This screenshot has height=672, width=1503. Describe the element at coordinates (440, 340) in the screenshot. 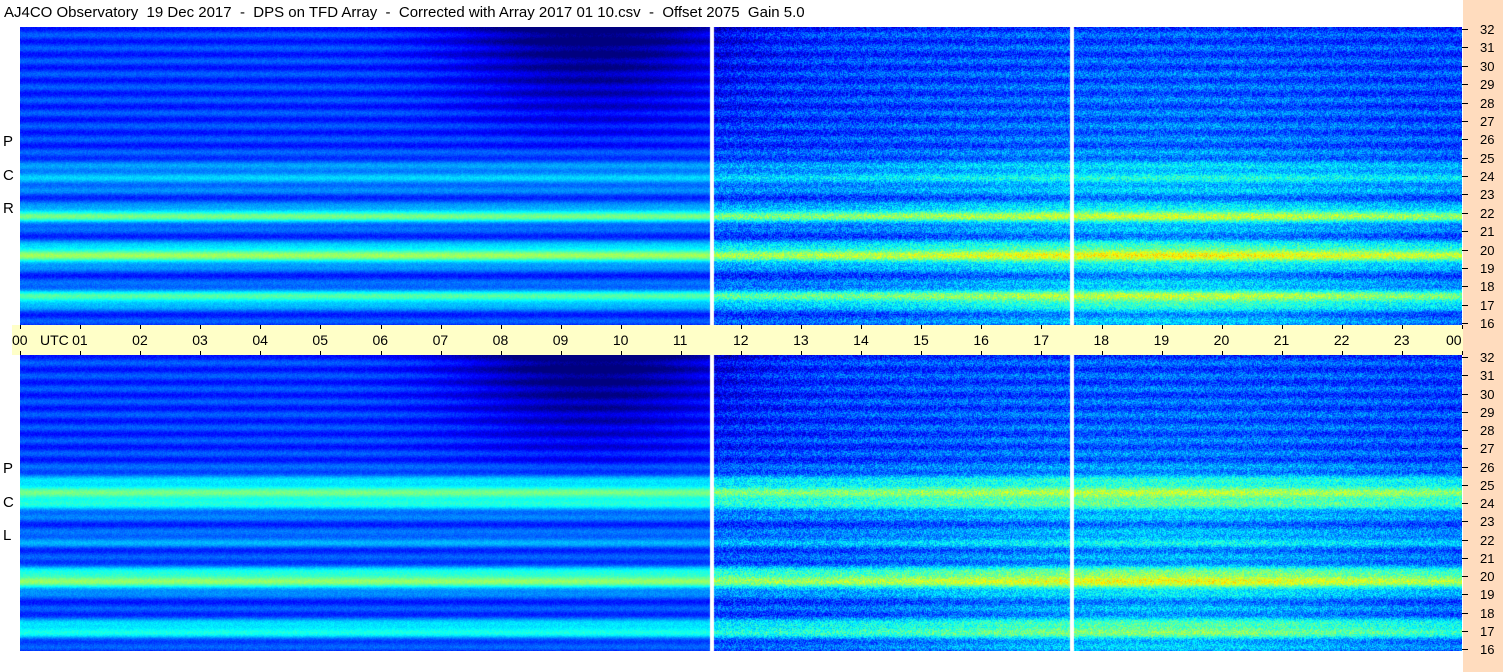

I see `utc-tick-label: 07` at that location.